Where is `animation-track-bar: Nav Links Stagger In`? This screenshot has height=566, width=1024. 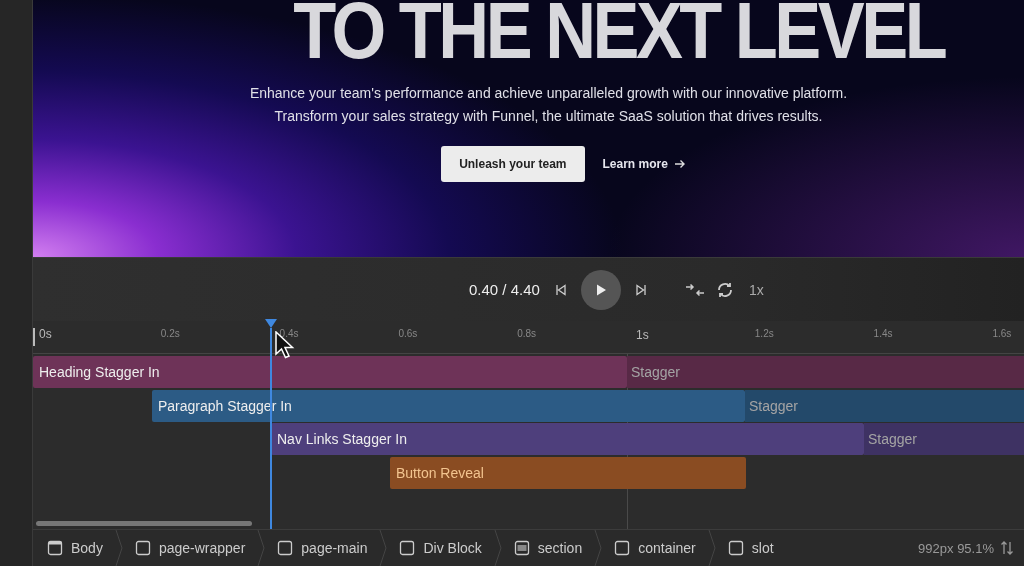 animation-track-bar: Nav Links Stagger In is located at coordinates (567, 439).